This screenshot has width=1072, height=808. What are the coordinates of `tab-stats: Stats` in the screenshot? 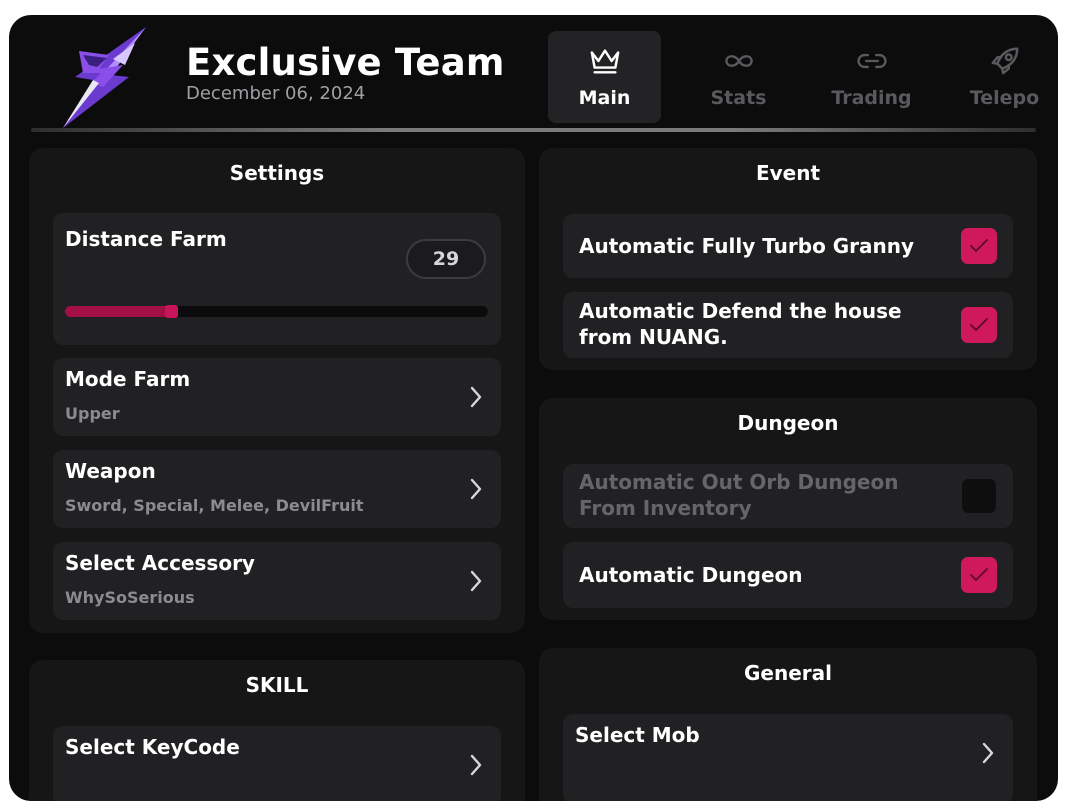 It's located at (738, 77).